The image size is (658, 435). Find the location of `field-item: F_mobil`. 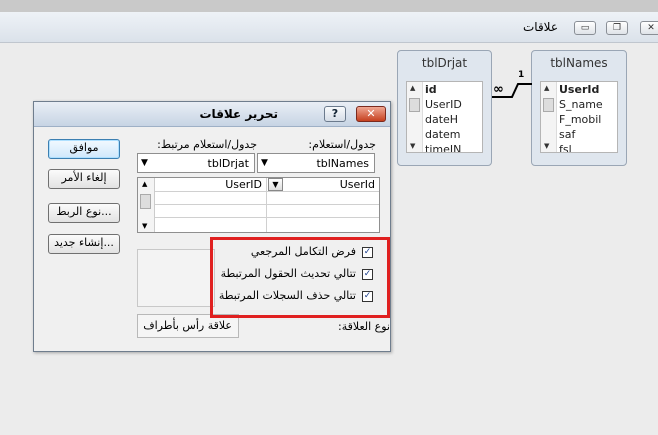

field-item: F_mobil is located at coordinates (580, 119).